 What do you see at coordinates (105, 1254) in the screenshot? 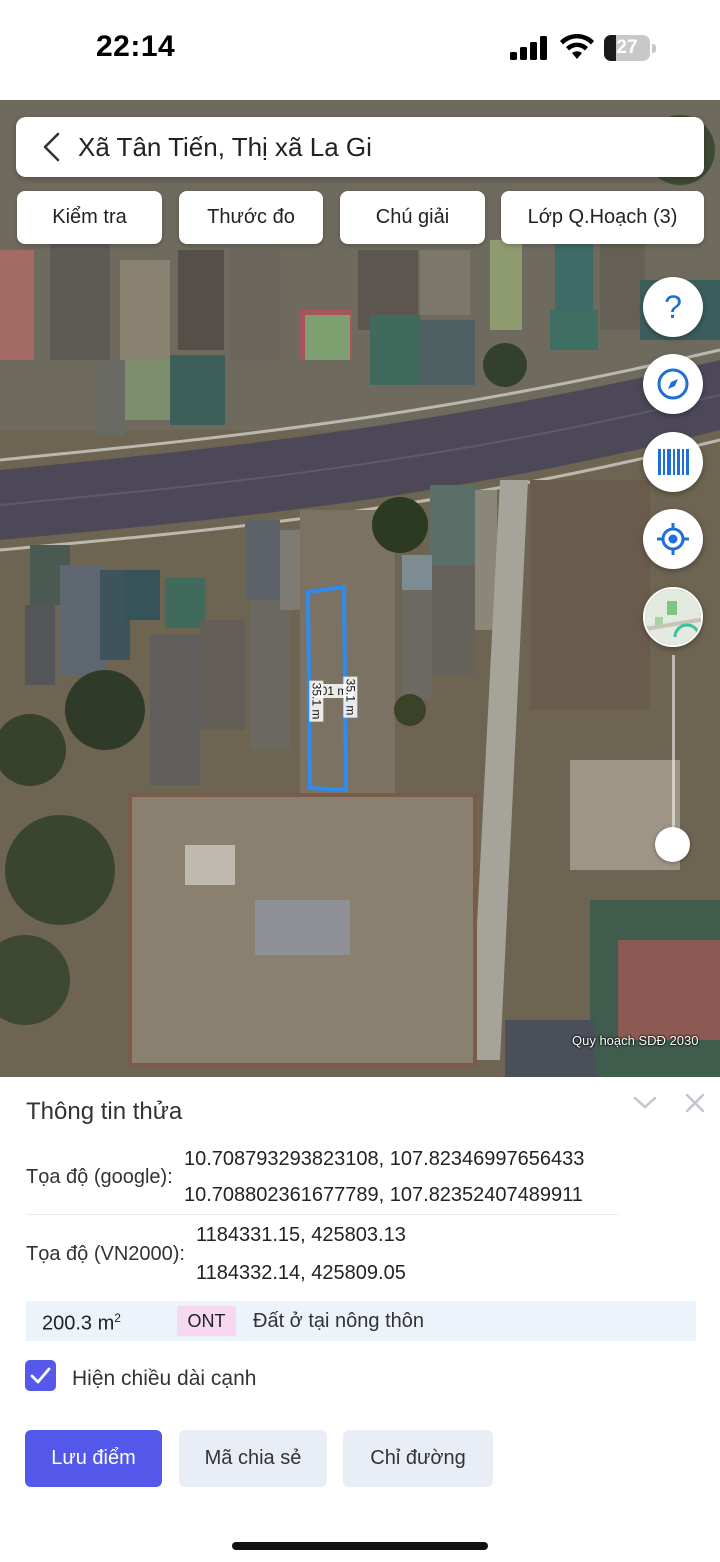
I see `vn2000-coords-label: Tọa độ (VN2000):` at bounding box center [105, 1254].